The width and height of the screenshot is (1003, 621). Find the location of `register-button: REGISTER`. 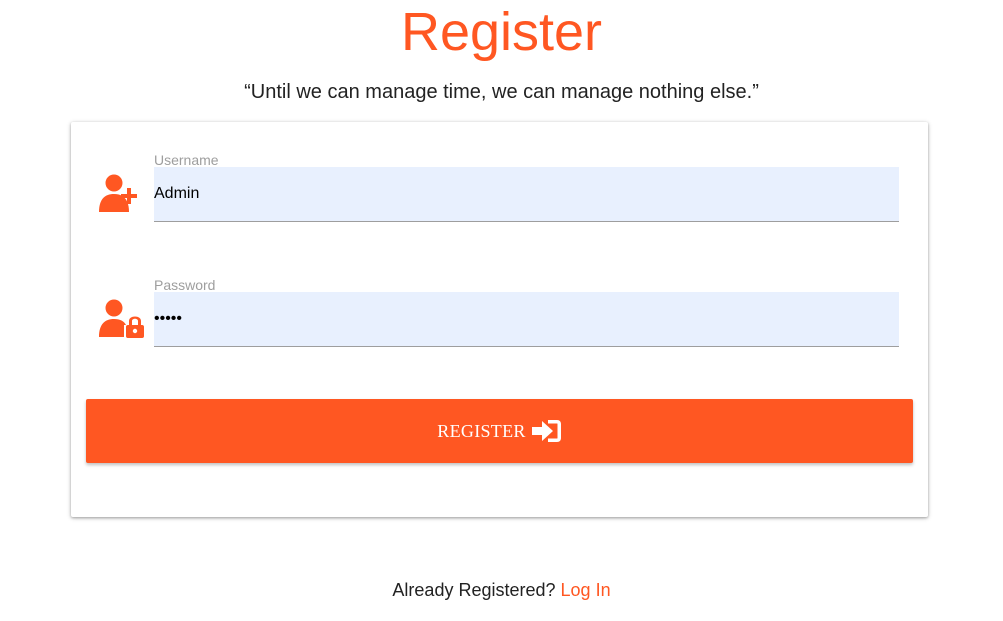

register-button: REGISTER is located at coordinates (499, 431).